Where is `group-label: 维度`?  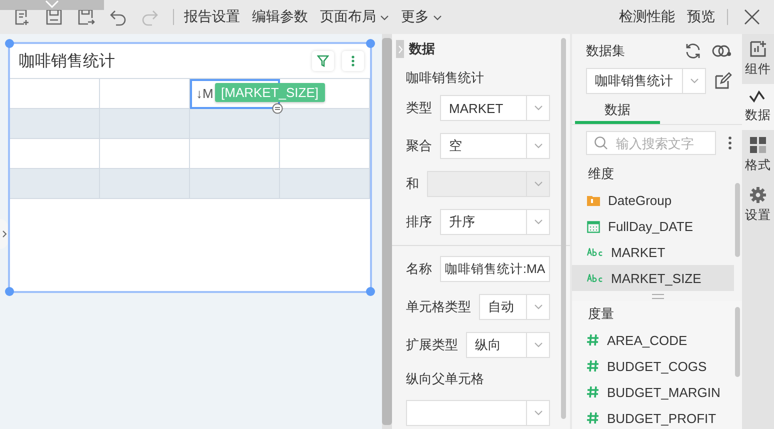
group-label: 维度 is located at coordinates (601, 174).